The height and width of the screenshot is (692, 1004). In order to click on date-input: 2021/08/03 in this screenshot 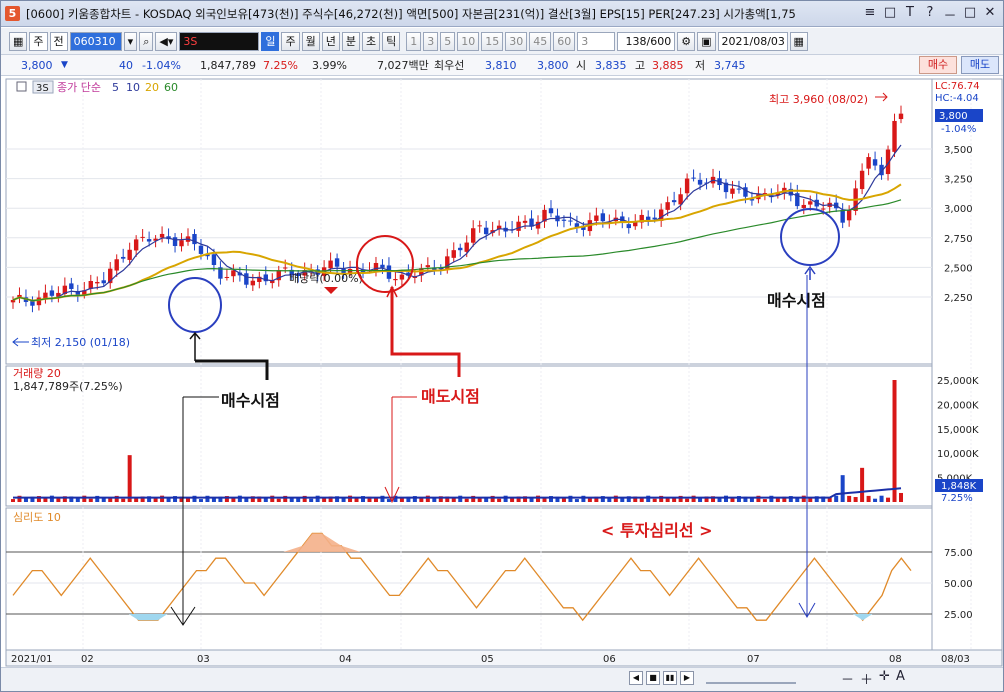, I will do `click(752, 41)`.